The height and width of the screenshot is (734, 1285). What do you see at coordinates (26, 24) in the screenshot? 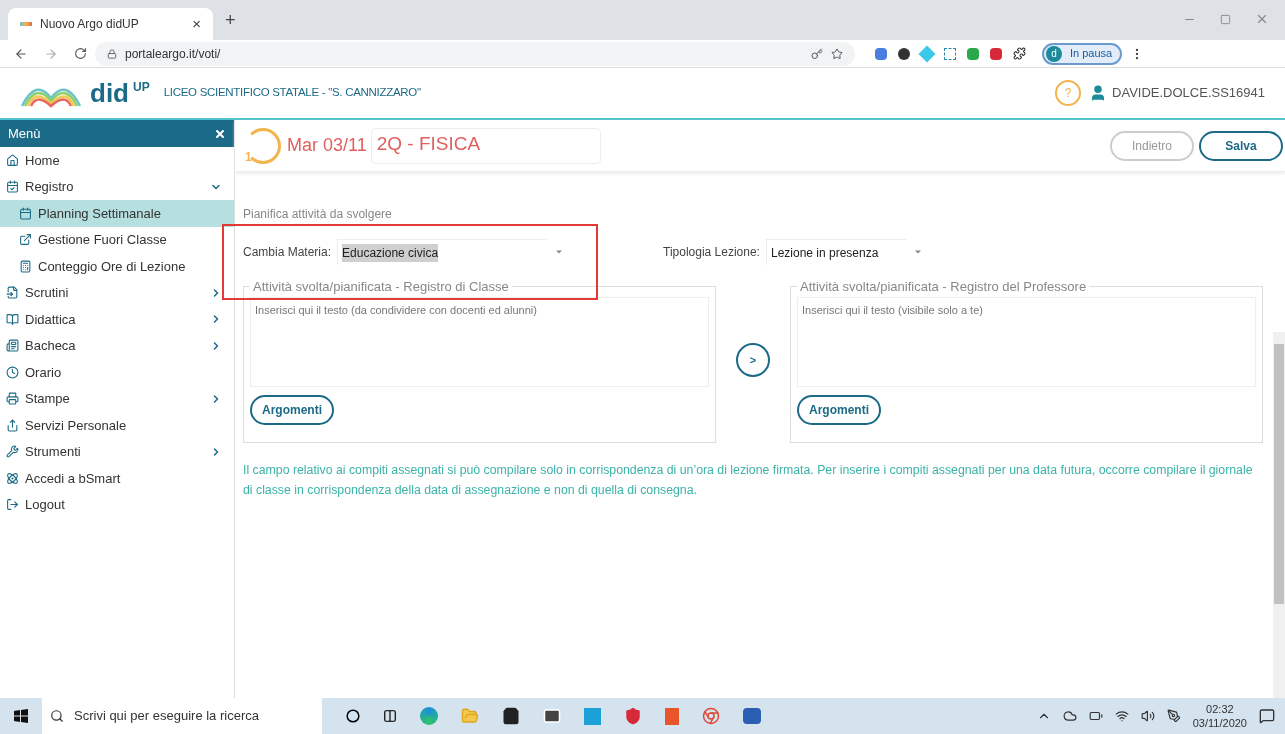
I see `favicon-icon` at bounding box center [26, 24].